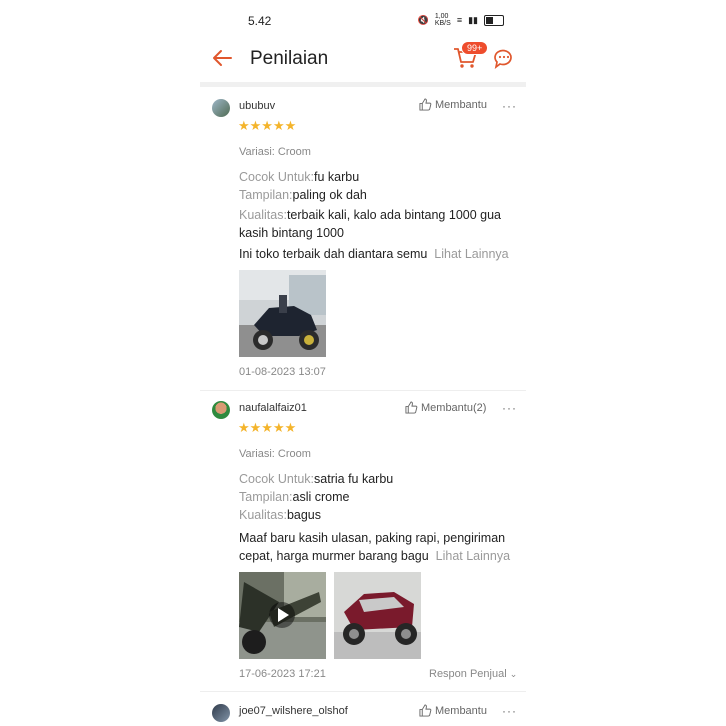 The height and width of the screenshot is (726, 726). What do you see at coordinates (442, 20) in the screenshot?
I see `network-speed: 1,00 KB/S` at bounding box center [442, 20].